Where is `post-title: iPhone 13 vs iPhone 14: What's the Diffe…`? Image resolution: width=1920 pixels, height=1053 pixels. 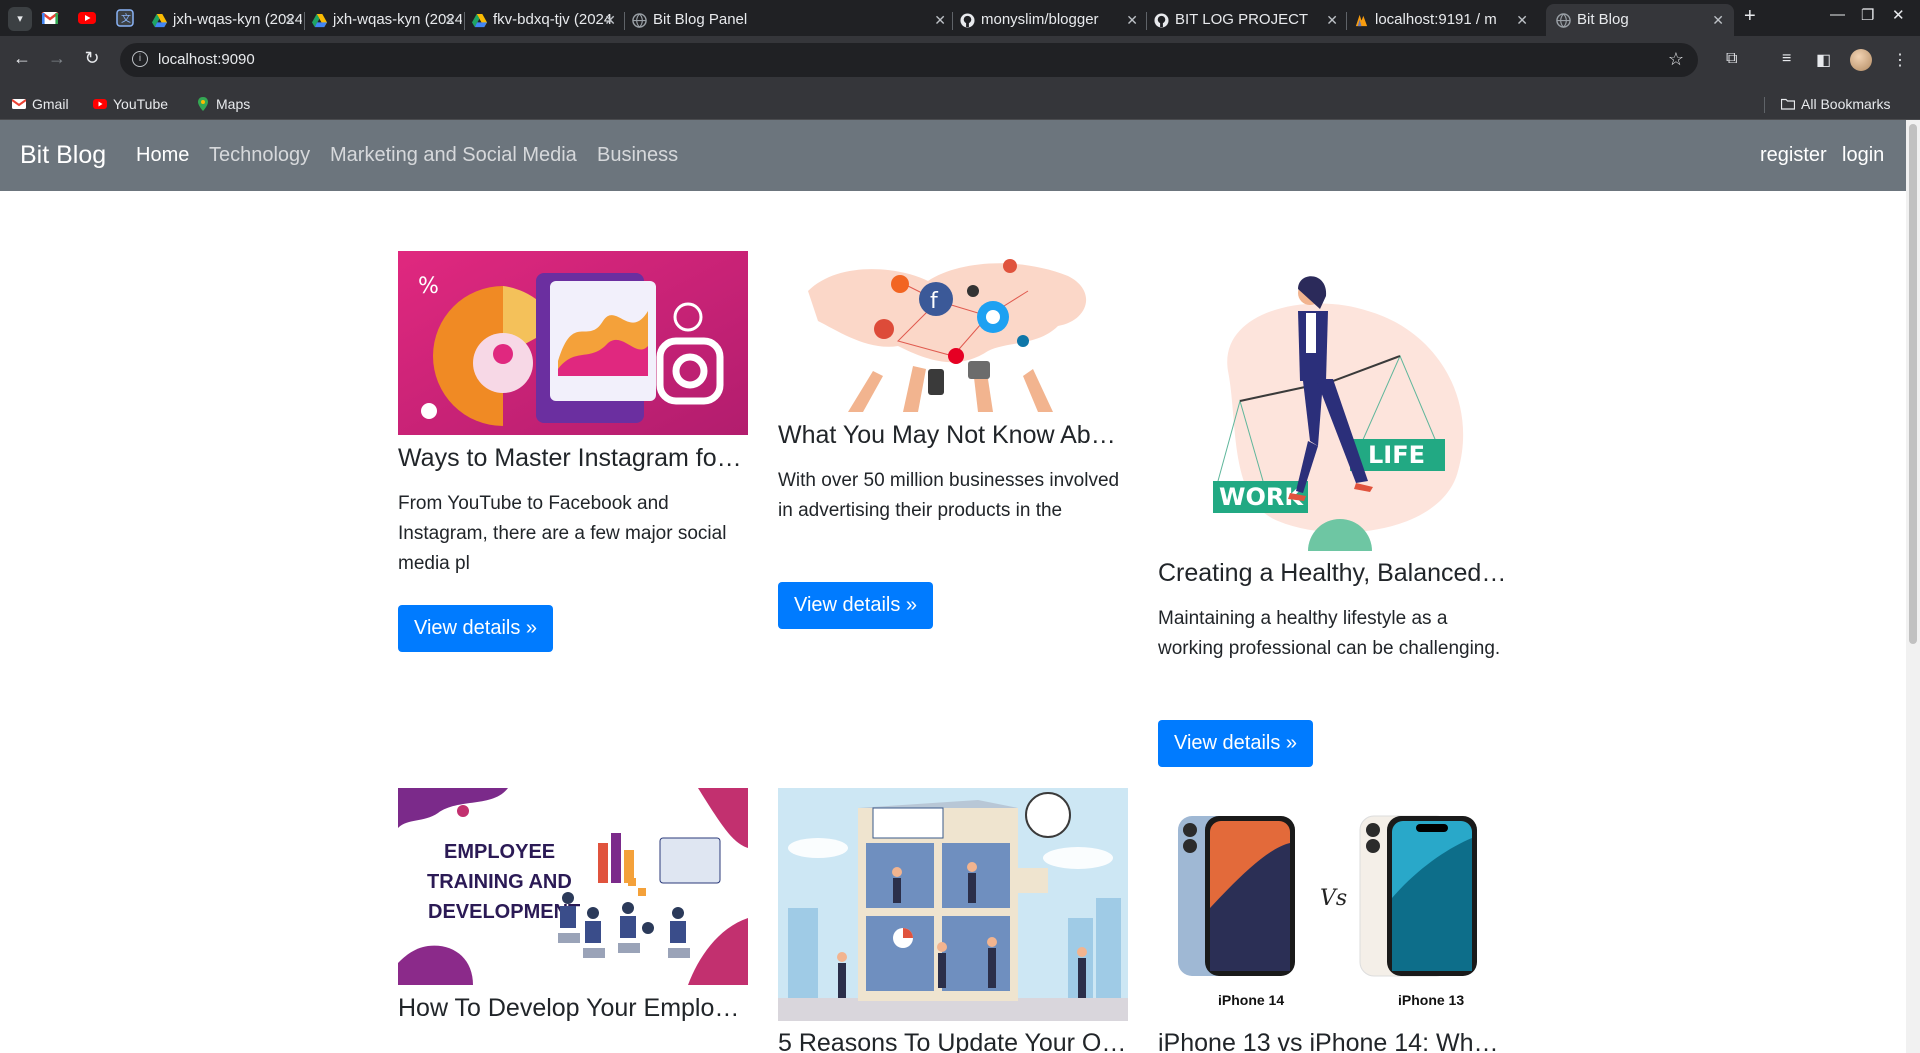 post-title: iPhone 13 vs iPhone 14: What's the Diffe… is located at coordinates (1333, 1041).